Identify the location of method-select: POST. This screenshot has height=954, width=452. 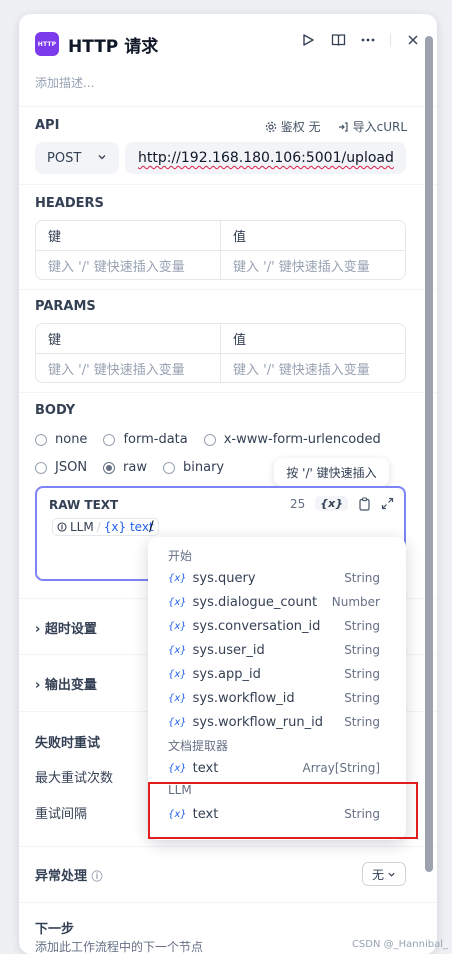
(77, 158).